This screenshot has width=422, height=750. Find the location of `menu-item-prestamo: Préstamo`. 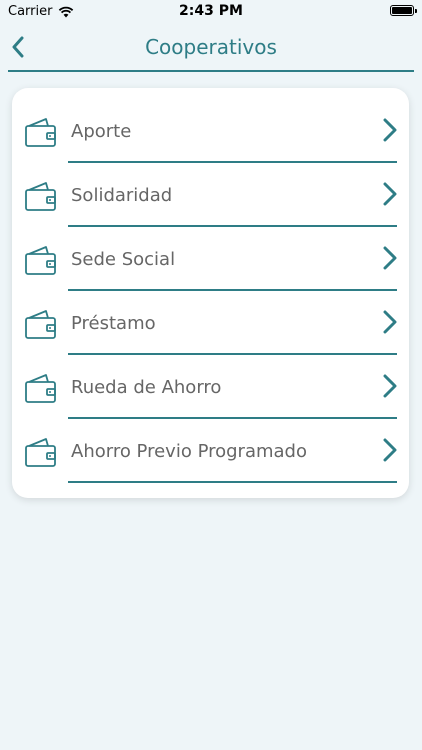

menu-item-prestamo: Préstamo is located at coordinates (210, 317).